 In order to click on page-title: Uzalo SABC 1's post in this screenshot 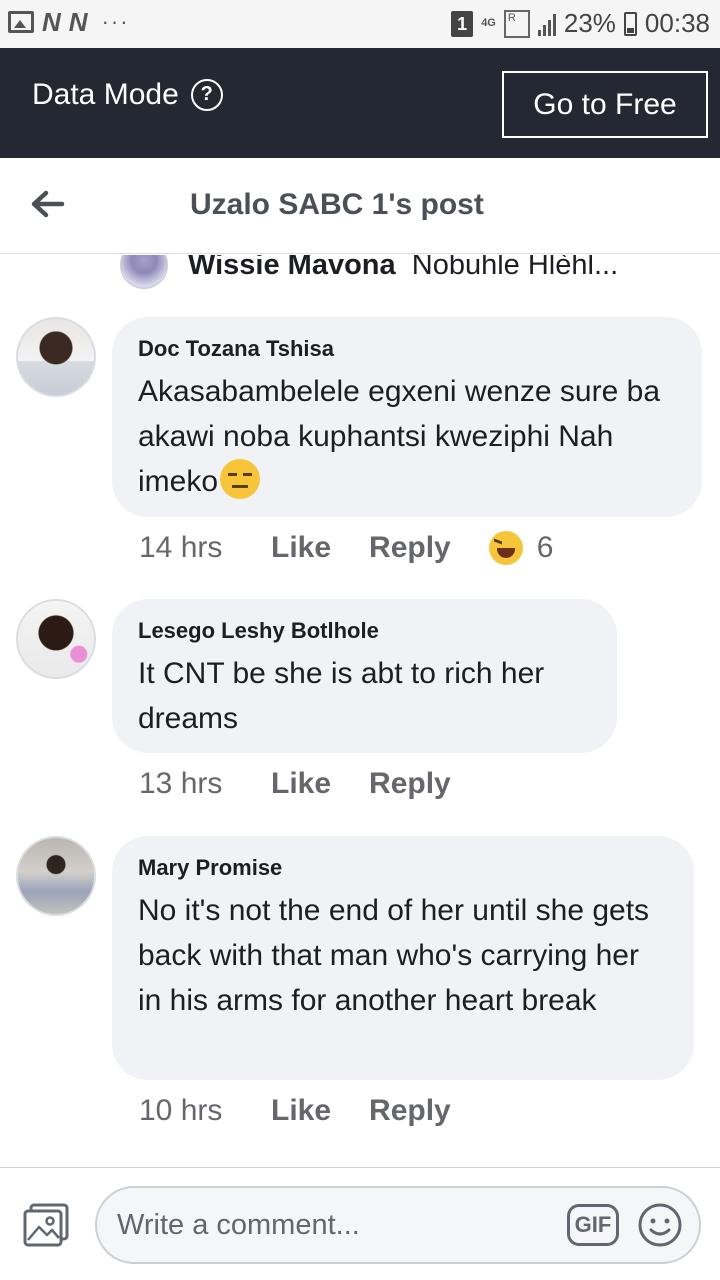, I will do `click(337, 204)`.